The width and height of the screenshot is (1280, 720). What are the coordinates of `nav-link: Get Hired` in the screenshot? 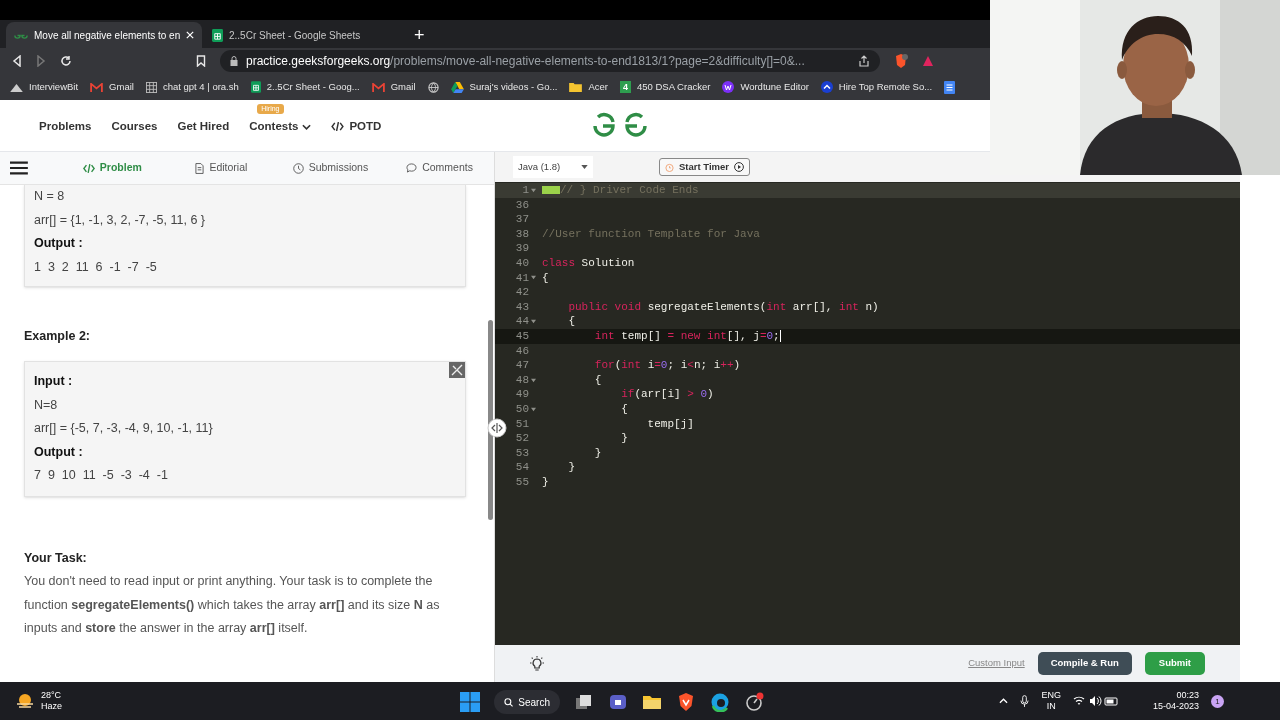 It's located at (203, 126).